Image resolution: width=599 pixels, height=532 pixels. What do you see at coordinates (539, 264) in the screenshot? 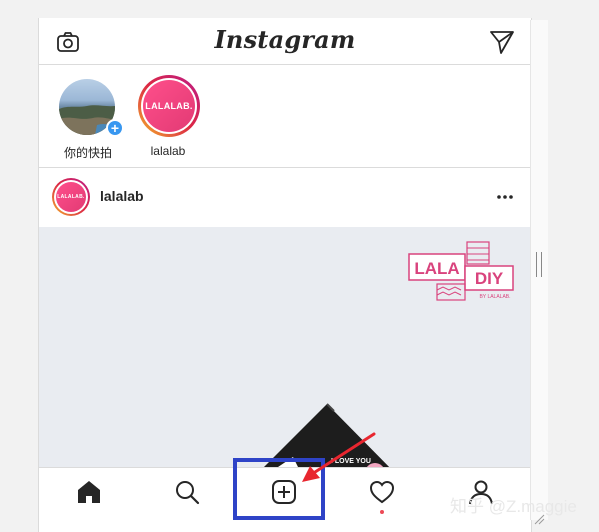
I see `scrollbar-grip` at bounding box center [539, 264].